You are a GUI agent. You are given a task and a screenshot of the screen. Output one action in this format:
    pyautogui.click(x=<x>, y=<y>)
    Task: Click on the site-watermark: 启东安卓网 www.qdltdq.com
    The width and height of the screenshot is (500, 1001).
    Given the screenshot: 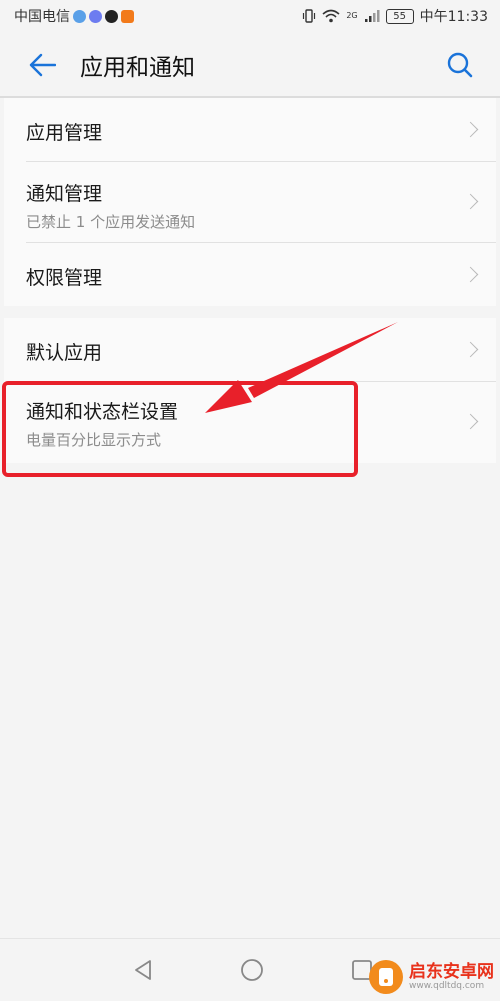 What is the action you would take?
    pyautogui.click(x=431, y=977)
    